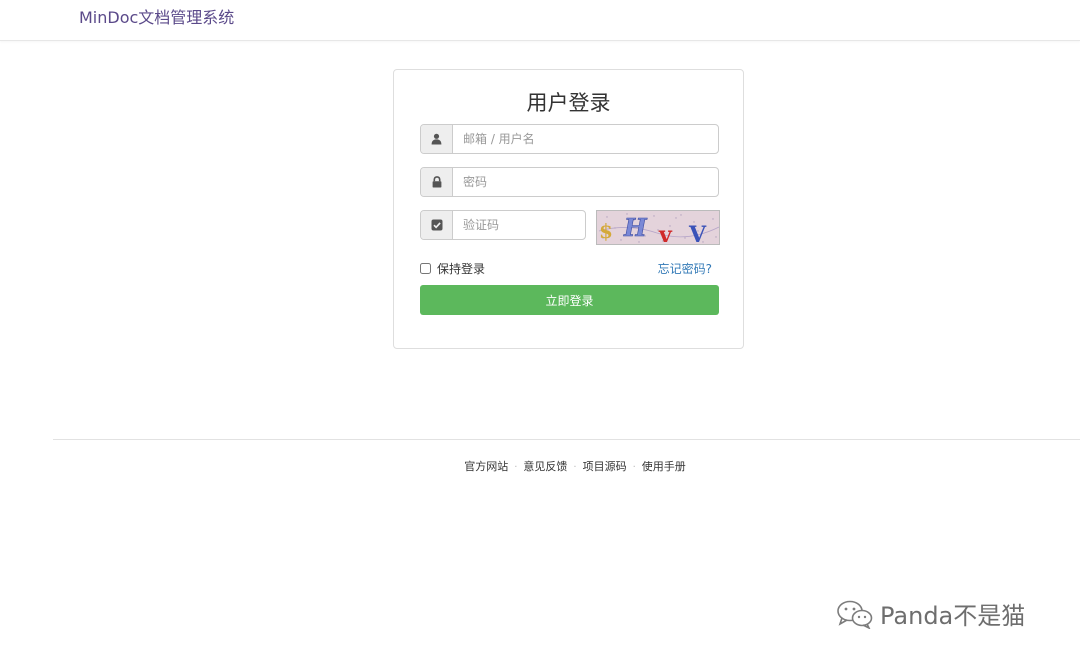  Describe the element at coordinates (569, 300) in the screenshot. I see `login-button: 立即登录` at that location.